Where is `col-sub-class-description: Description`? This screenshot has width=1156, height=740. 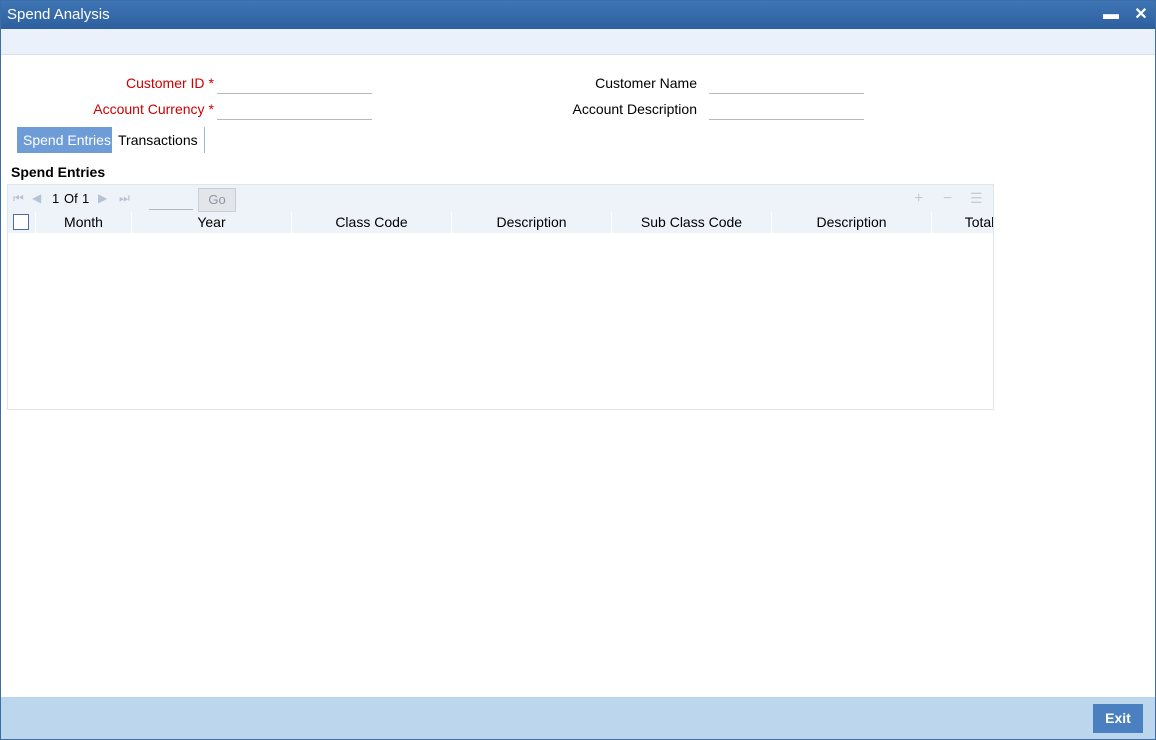
col-sub-class-description: Description is located at coordinates (852, 222).